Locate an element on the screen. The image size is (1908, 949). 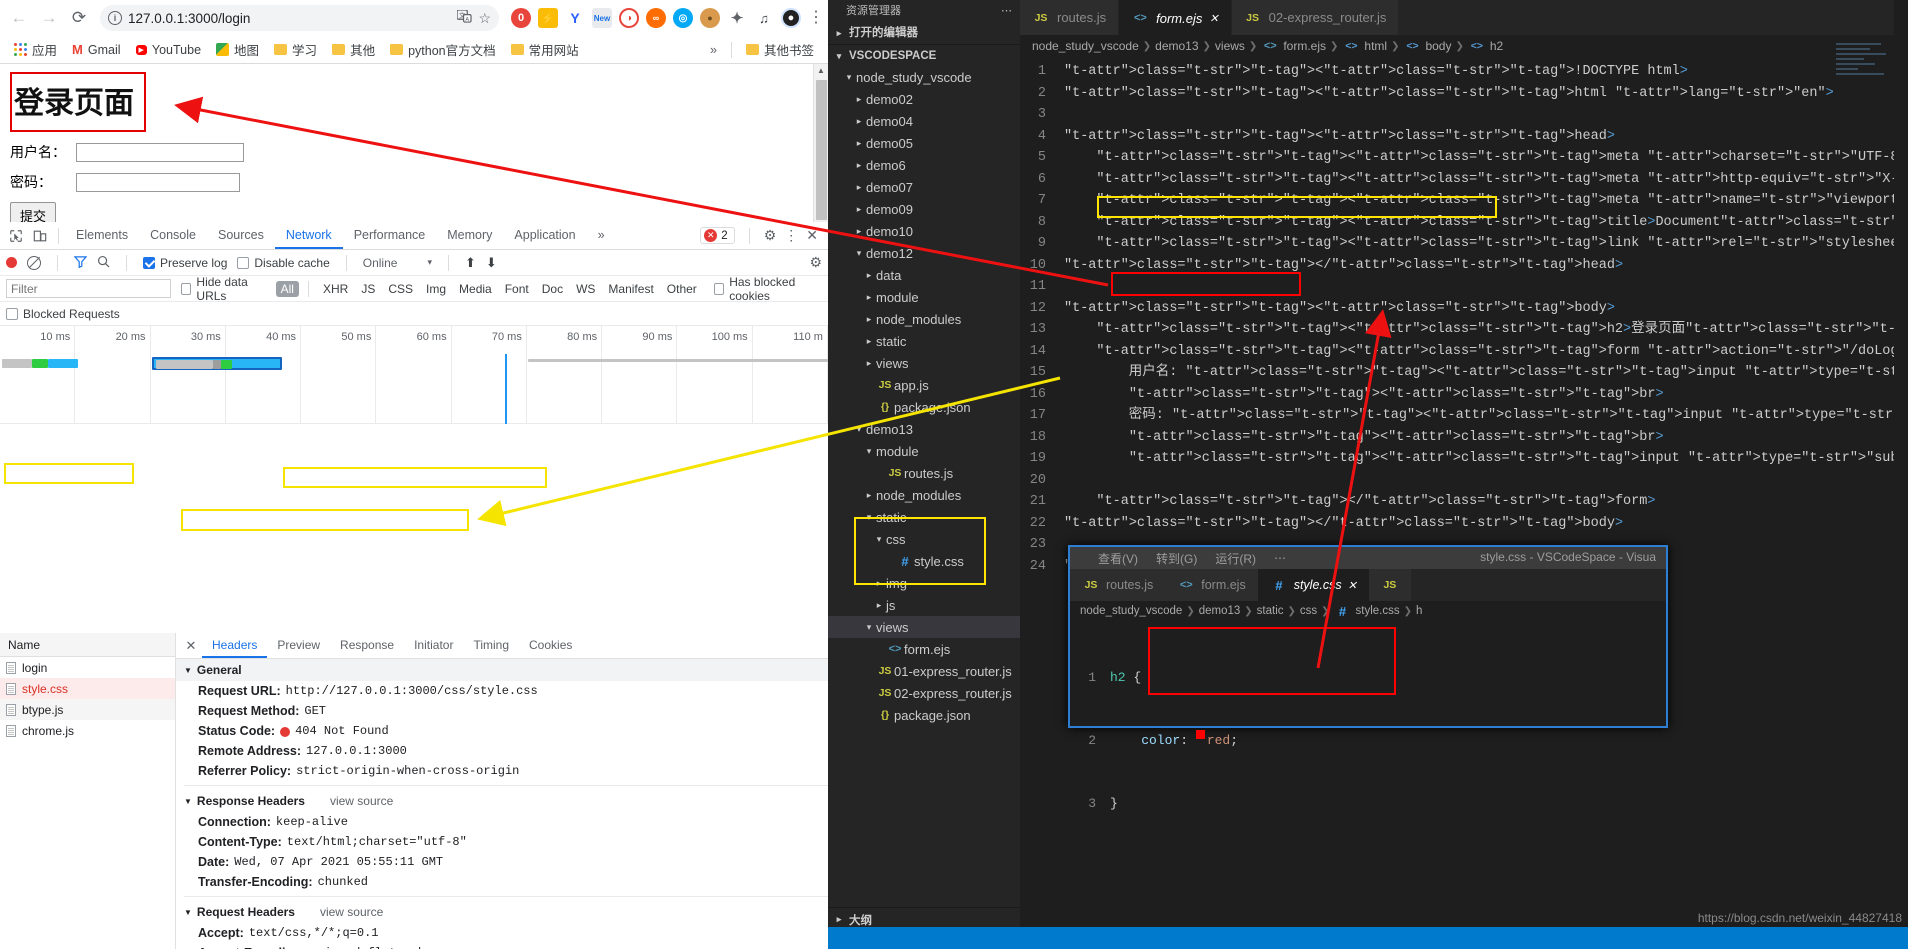
tree-item-module: ▸ module is located at coordinates (924, 297).